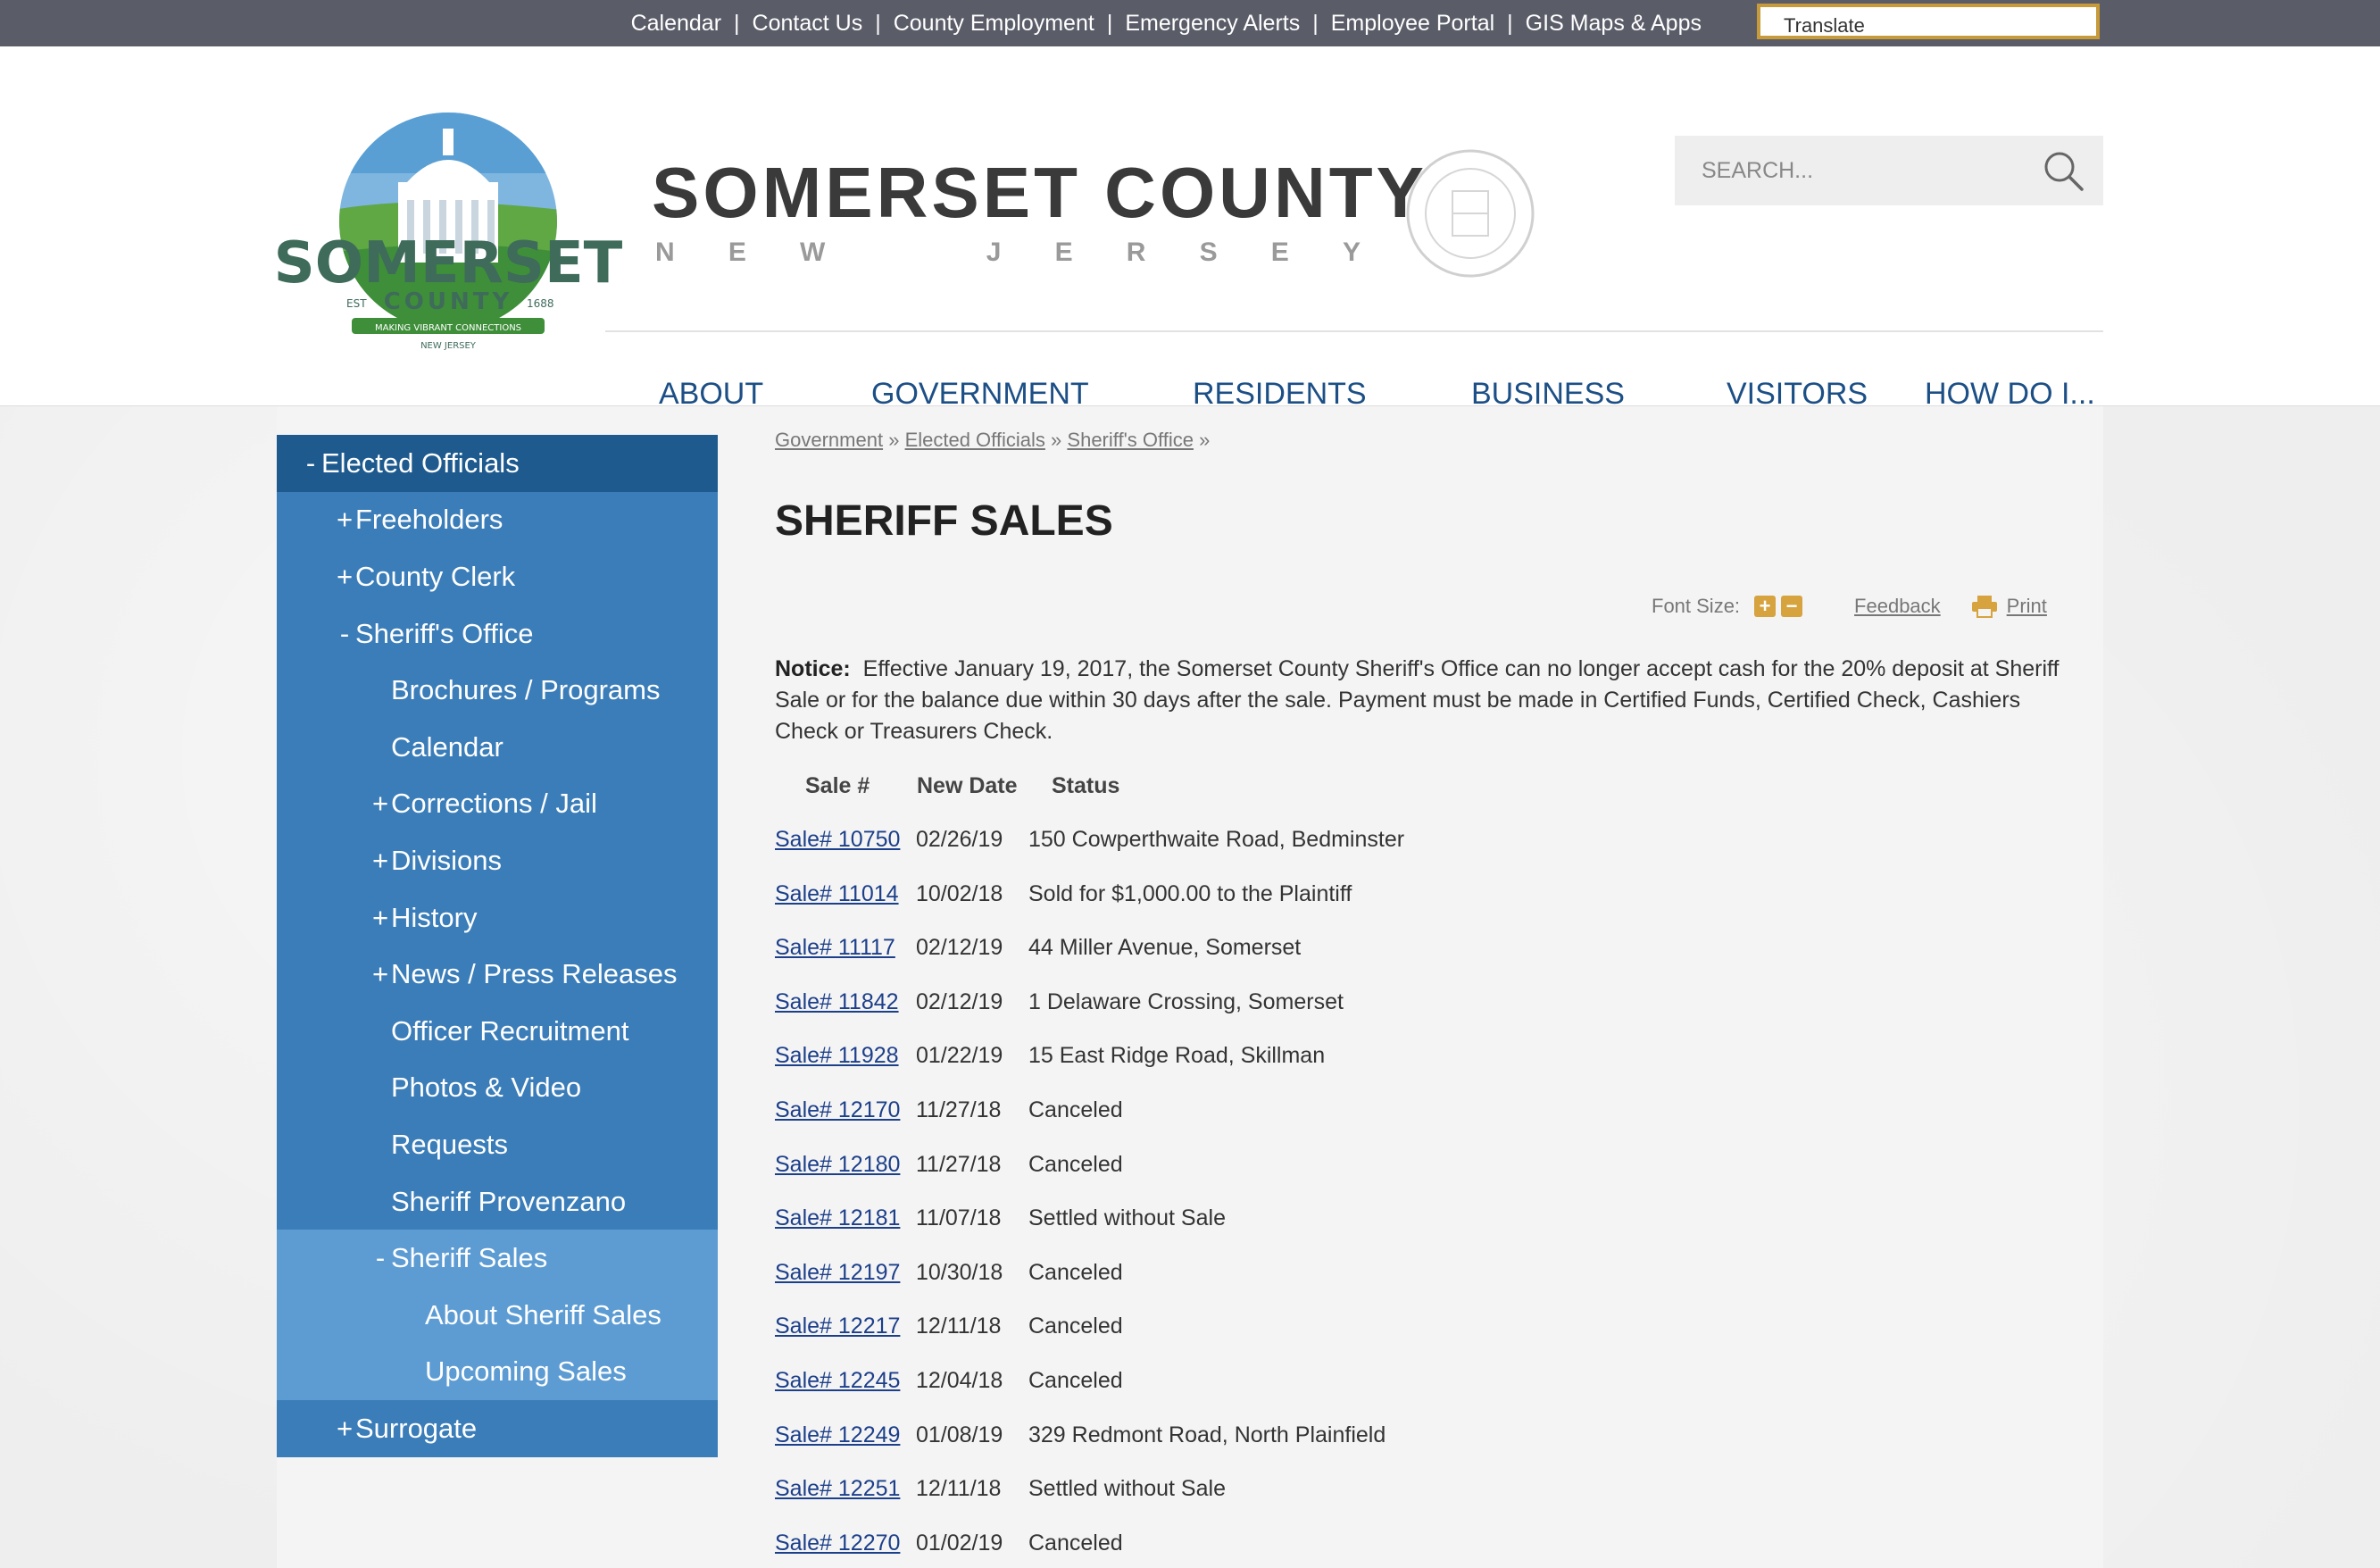 The height and width of the screenshot is (1568, 2380). What do you see at coordinates (829, 440) in the screenshot?
I see `breadcrumb-government: Government` at bounding box center [829, 440].